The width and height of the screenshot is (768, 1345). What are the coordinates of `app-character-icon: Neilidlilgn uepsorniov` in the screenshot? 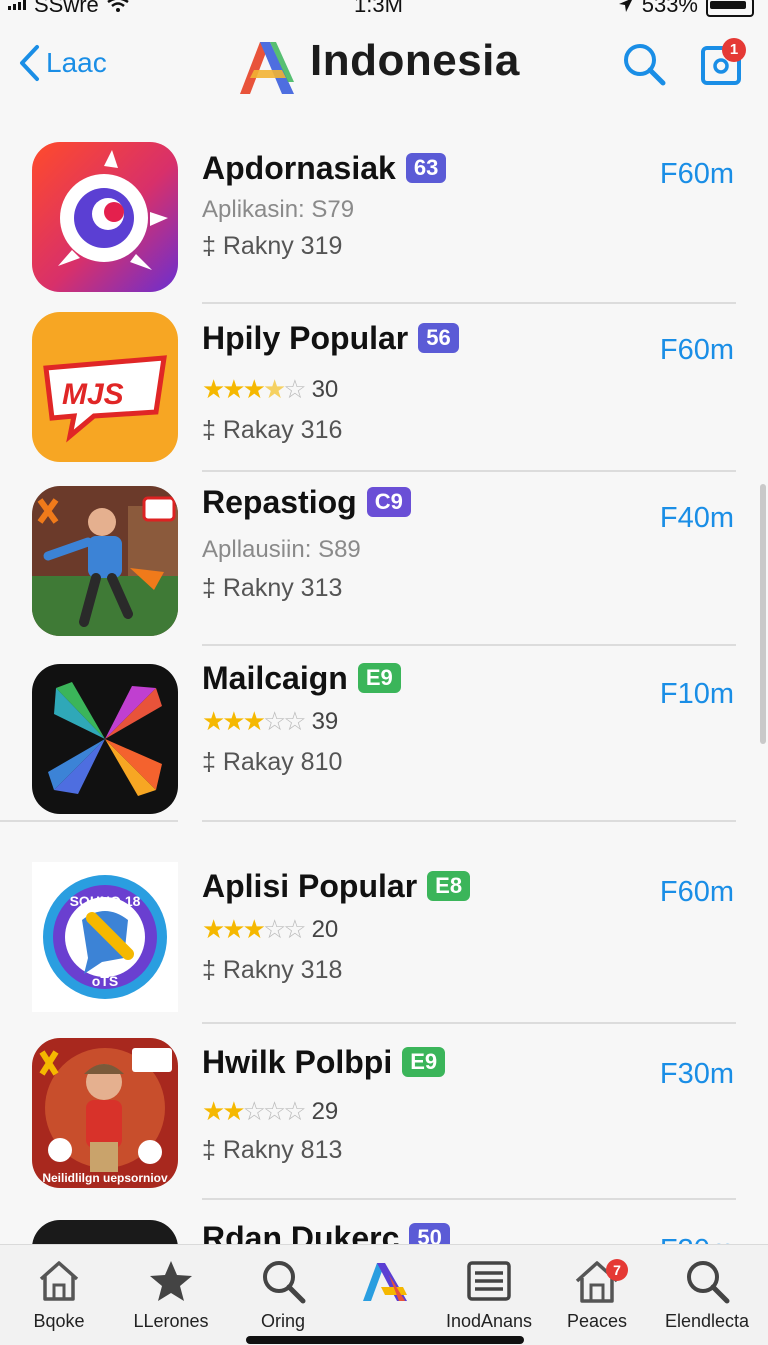 It's located at (105, 1113).